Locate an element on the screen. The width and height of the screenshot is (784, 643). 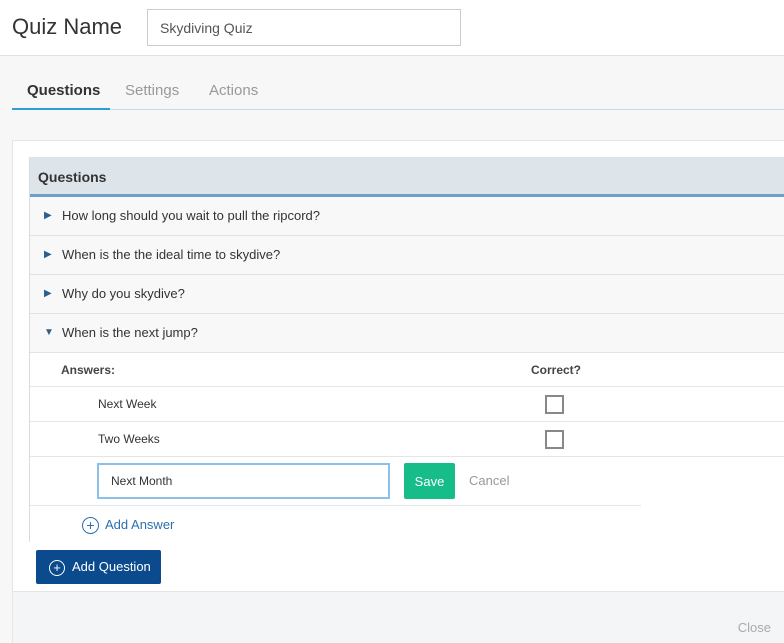
tab-actions: Actions is located at coordinates (233, 96).